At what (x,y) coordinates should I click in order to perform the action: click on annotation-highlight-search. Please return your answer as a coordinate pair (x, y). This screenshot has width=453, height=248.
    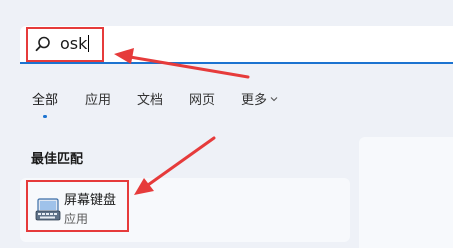
    Looking at the image, I should click on (65, 44).